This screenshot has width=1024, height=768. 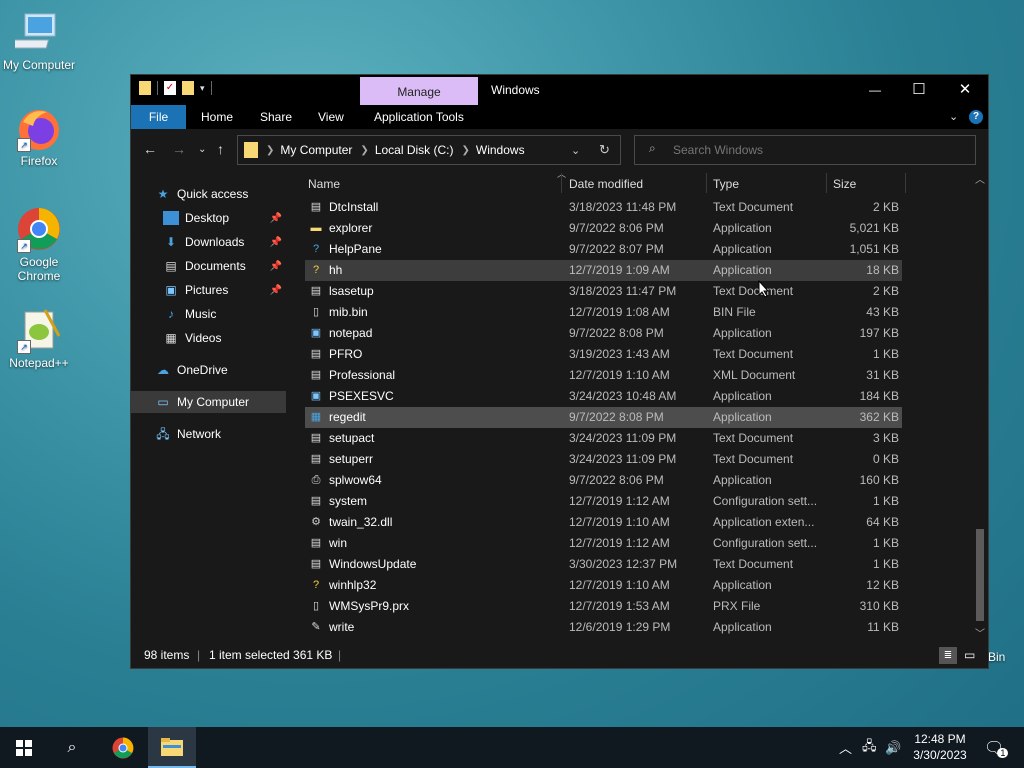 What do you see at coordinates (170, 88) in the screenshot?
I see `properties-icon: ✓` at bounding box center [170, 88].